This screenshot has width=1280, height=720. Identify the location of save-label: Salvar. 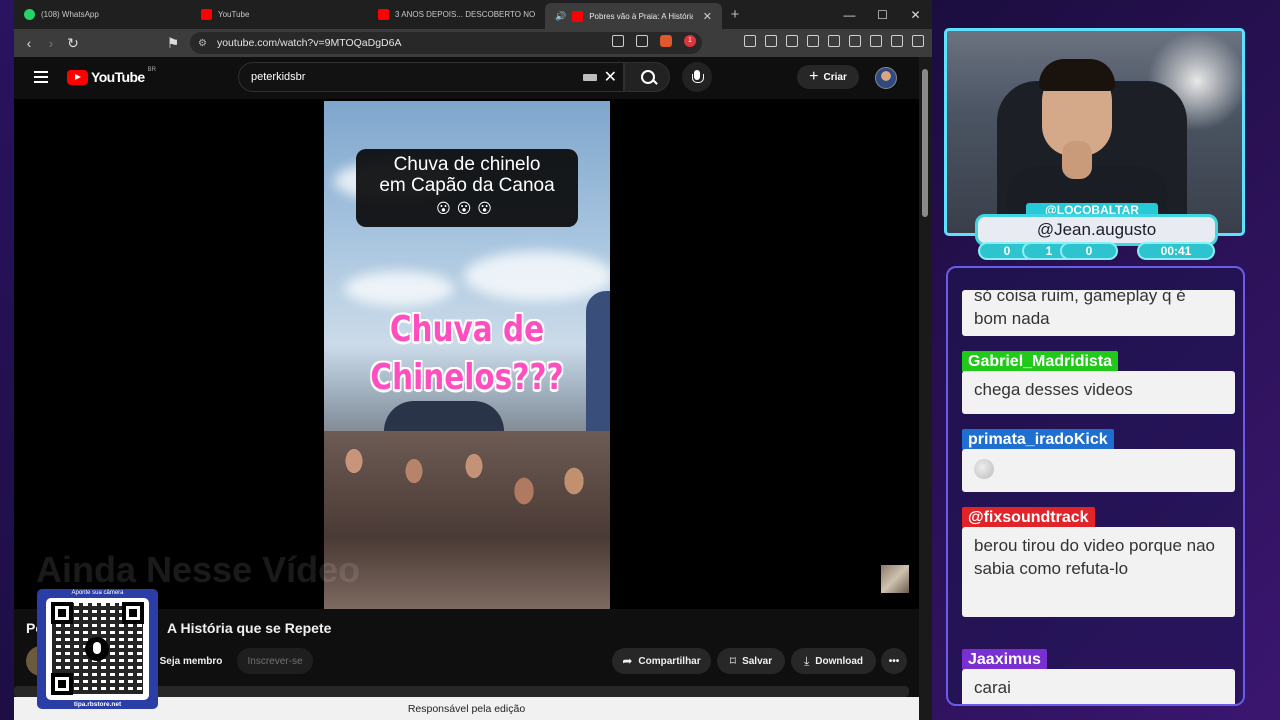
(757, 661).